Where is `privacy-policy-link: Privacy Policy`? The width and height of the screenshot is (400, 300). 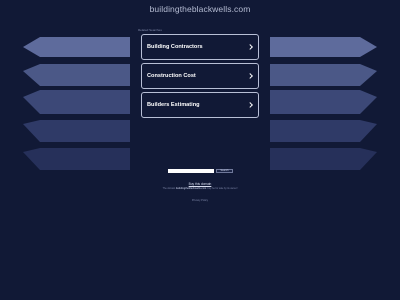
privacy-policy-link: Privacy Policy is located at coordinates (200, 200).